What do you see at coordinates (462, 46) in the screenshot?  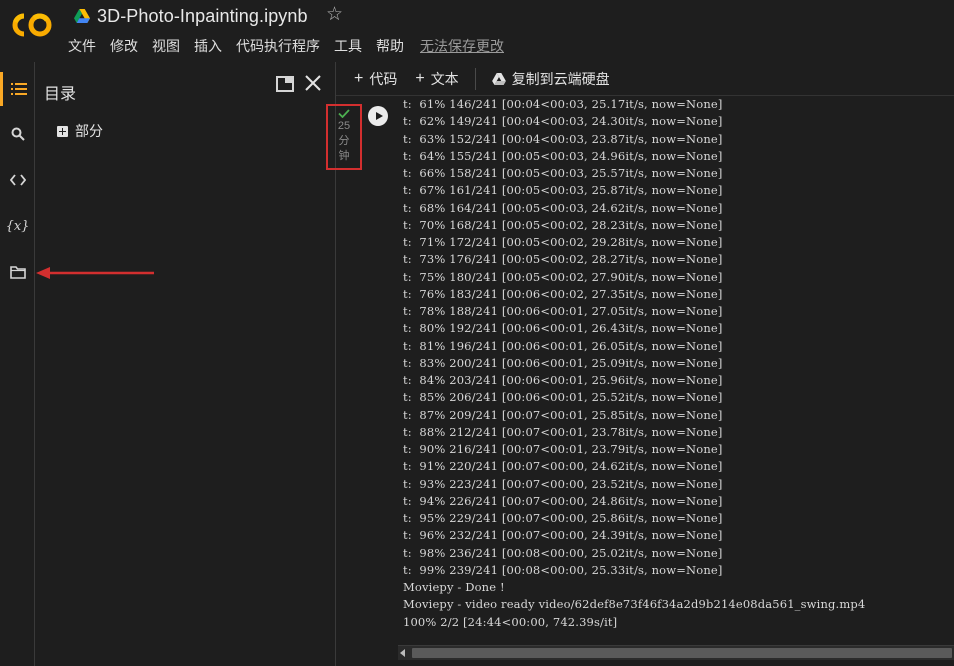 I see `unsaved-changes-link: 无法保存更改` at bounding box center [462, 46].